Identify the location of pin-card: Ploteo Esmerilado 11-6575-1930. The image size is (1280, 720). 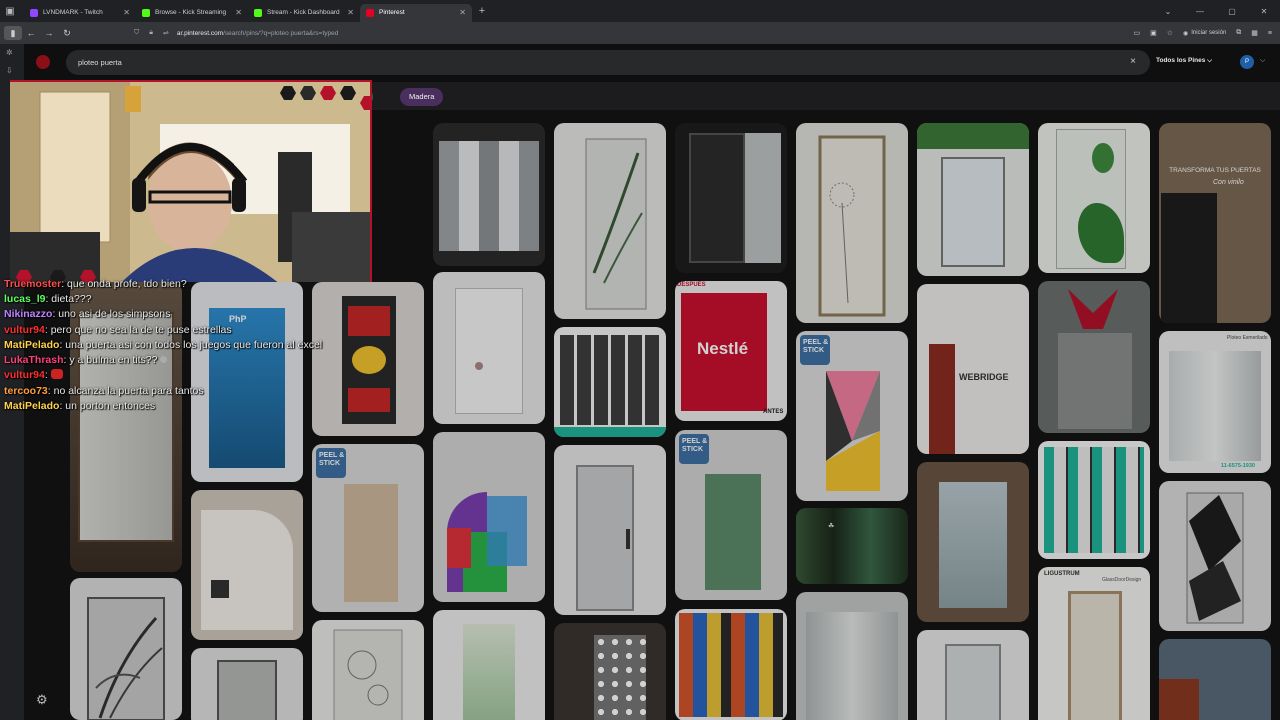
(1215, 402).